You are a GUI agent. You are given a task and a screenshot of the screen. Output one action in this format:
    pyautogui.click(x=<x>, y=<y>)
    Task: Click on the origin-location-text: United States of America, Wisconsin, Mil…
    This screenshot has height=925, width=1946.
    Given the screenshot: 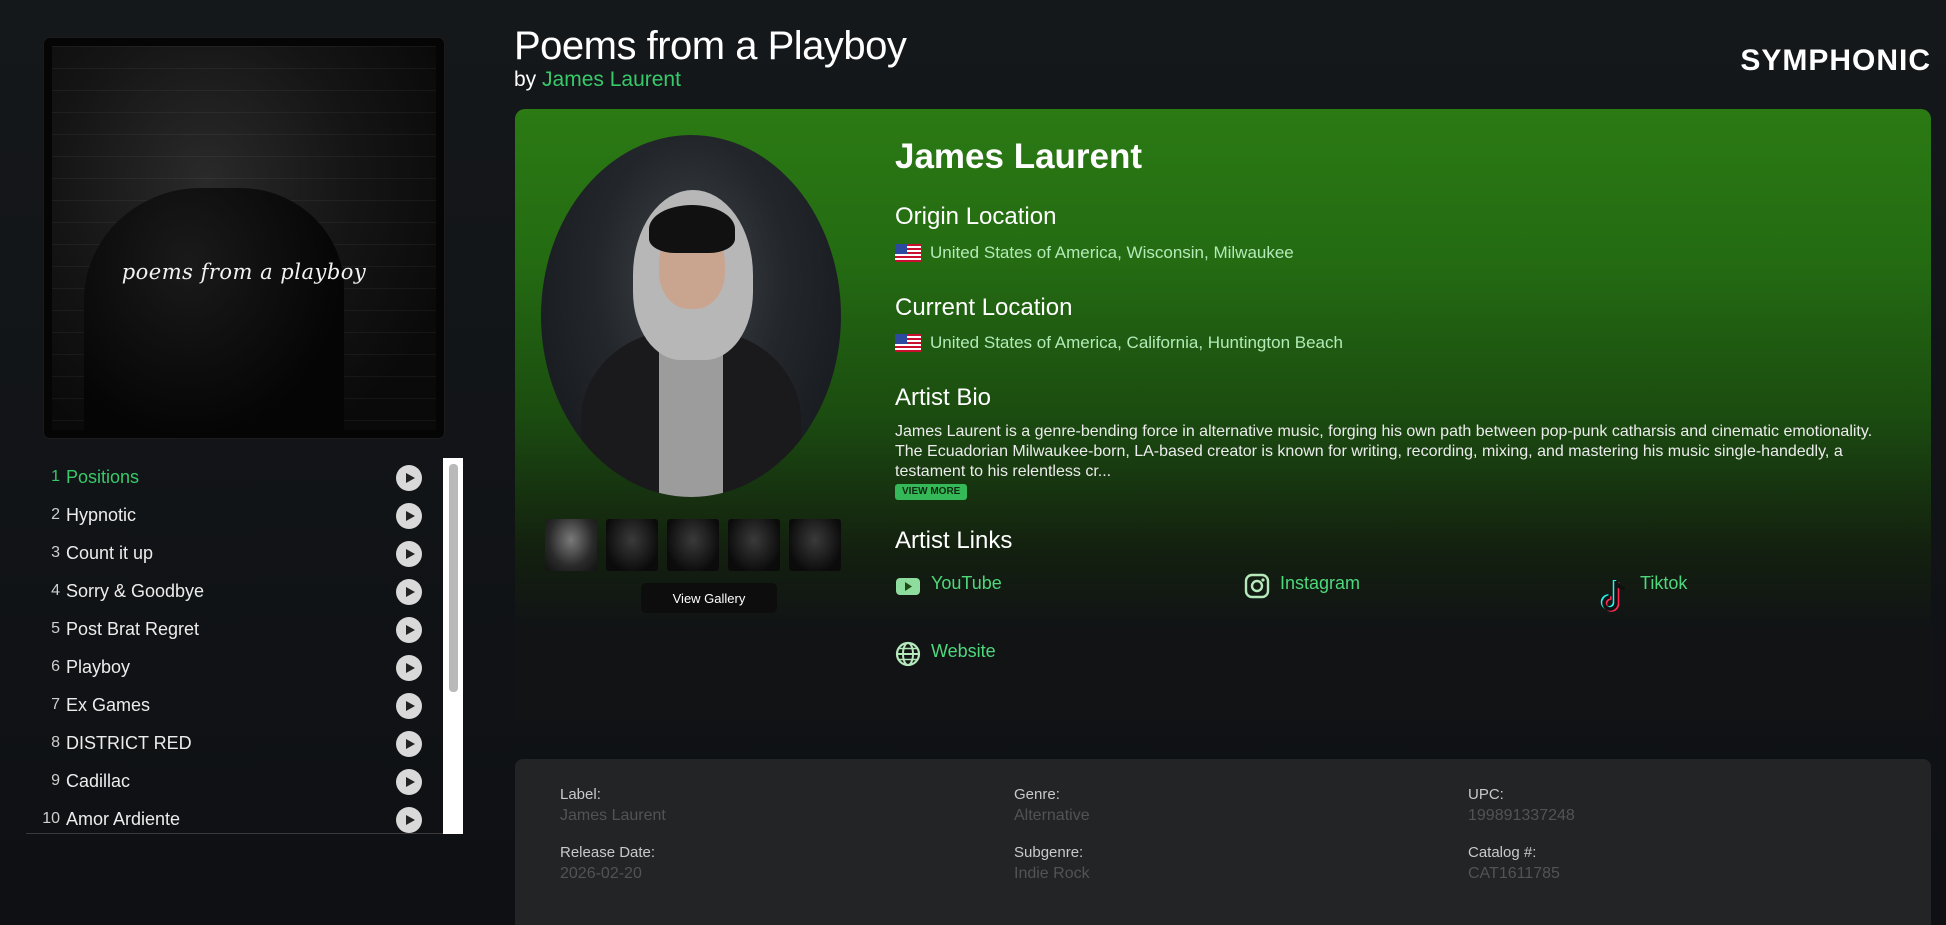 What is the action you would take?
    pyautogui.click(x=1112, y=252)
    